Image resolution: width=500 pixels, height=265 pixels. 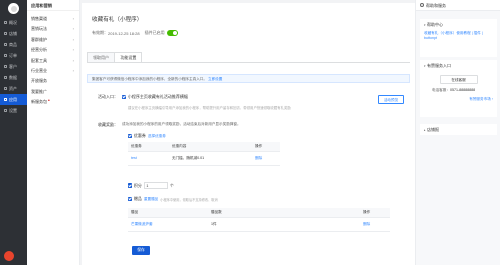 I want to click on sidebar-item-label: 商品, so click(x=13, y=44).